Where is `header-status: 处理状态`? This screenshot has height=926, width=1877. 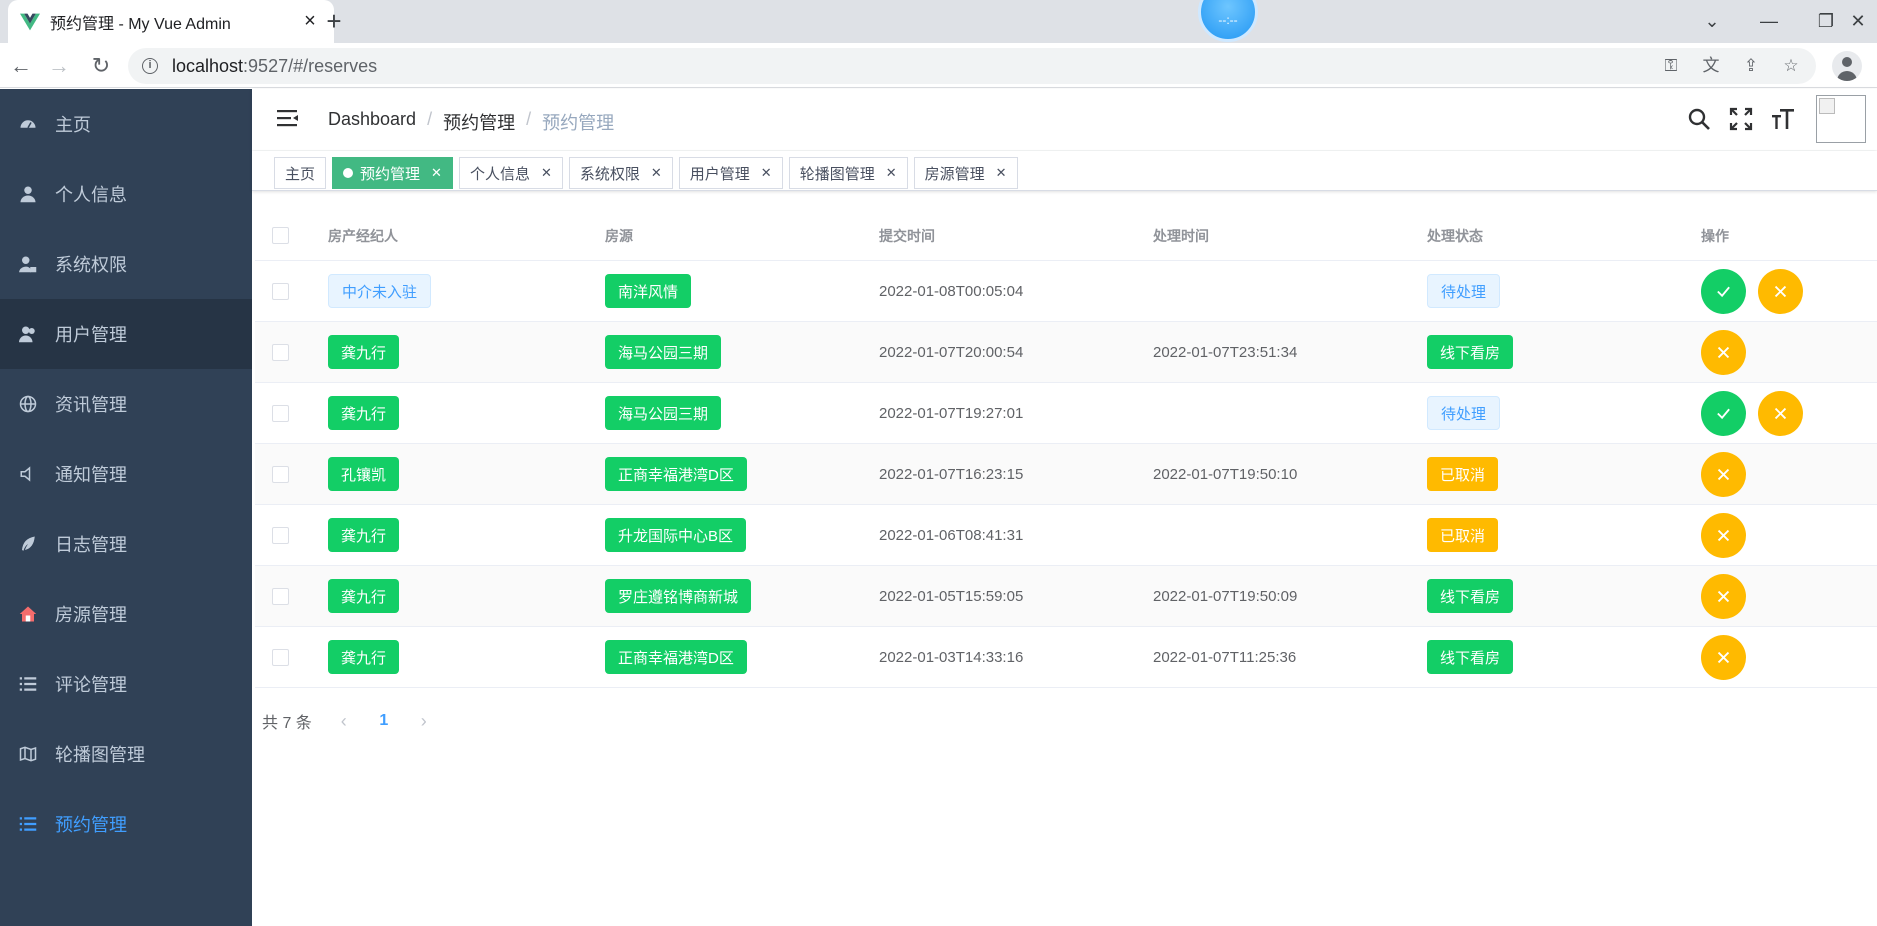 header-status: 处理状态 is located at coordinates (1455, 235).